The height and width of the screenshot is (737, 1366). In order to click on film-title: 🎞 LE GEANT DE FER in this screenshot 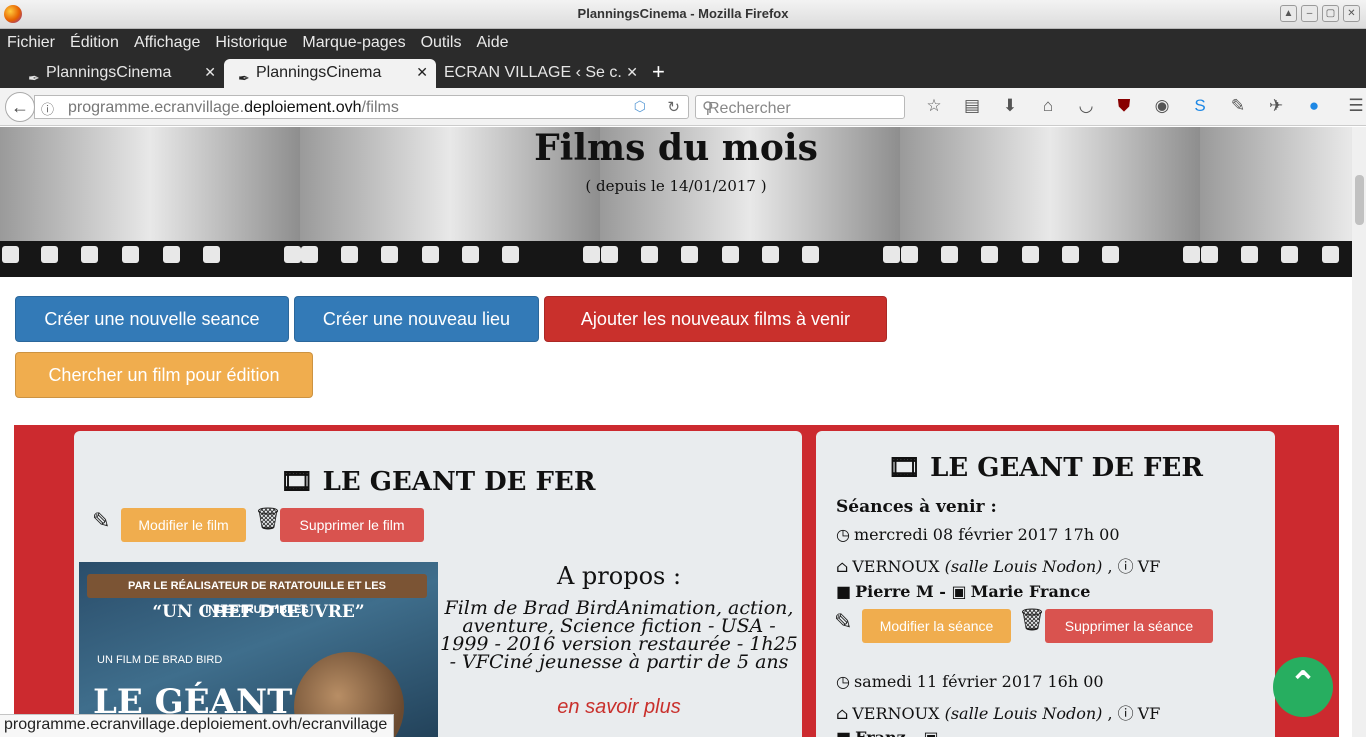, I will do `click(438, 482)`.